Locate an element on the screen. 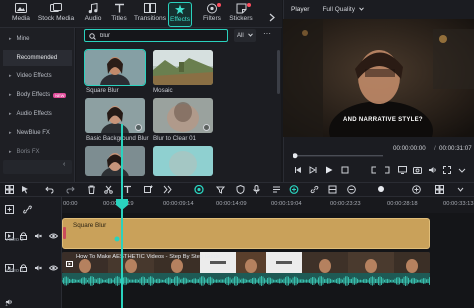  add-track-icon is located at coordinates (9, 210).